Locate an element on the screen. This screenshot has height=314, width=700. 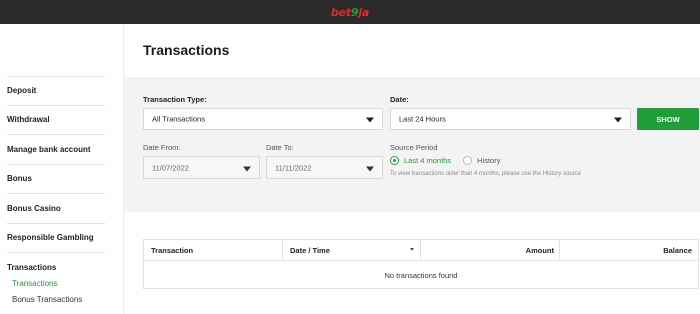
sidebar-item-deposit: Deposit is located at coordinates (56, 90).